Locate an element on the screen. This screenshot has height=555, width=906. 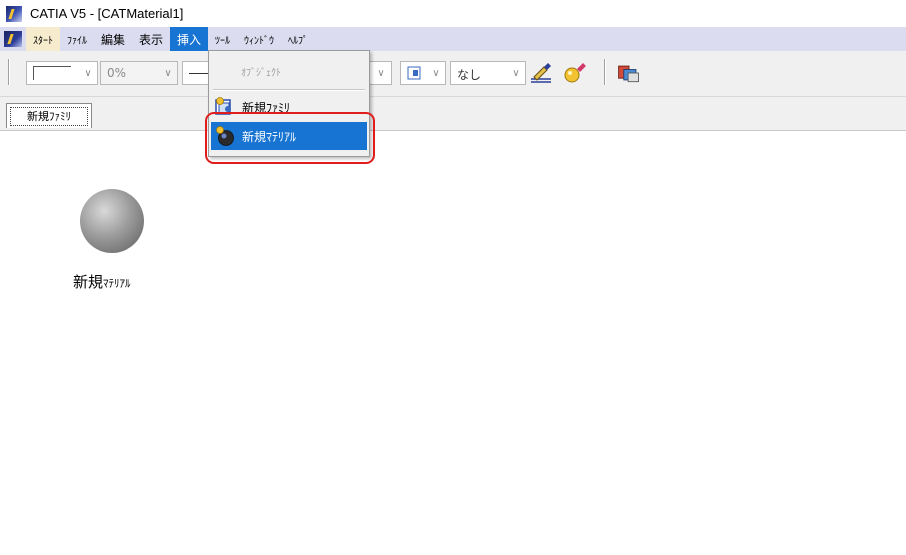
menu-item-object: ｵﾌﾞｼﾞｪｸﾄ is located at coordinates (261, 73).